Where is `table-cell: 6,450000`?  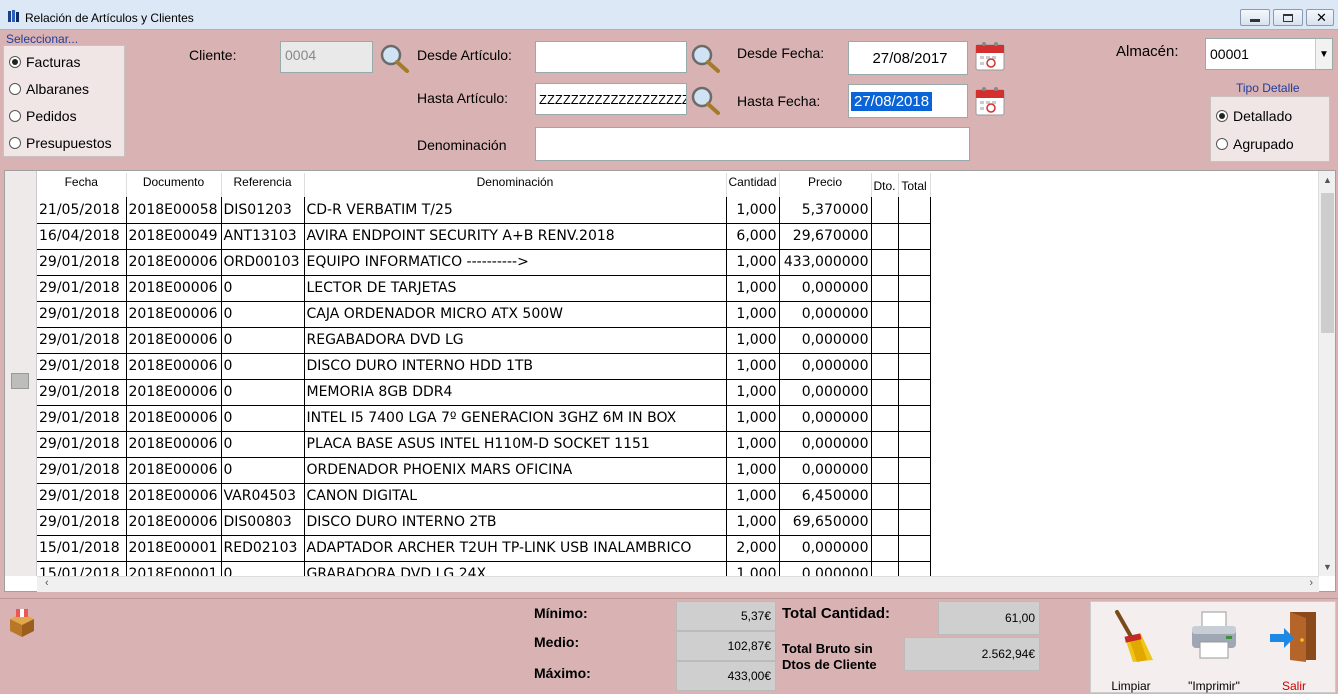 table-cell: 6,450000 is located at coordinates (825, 496).